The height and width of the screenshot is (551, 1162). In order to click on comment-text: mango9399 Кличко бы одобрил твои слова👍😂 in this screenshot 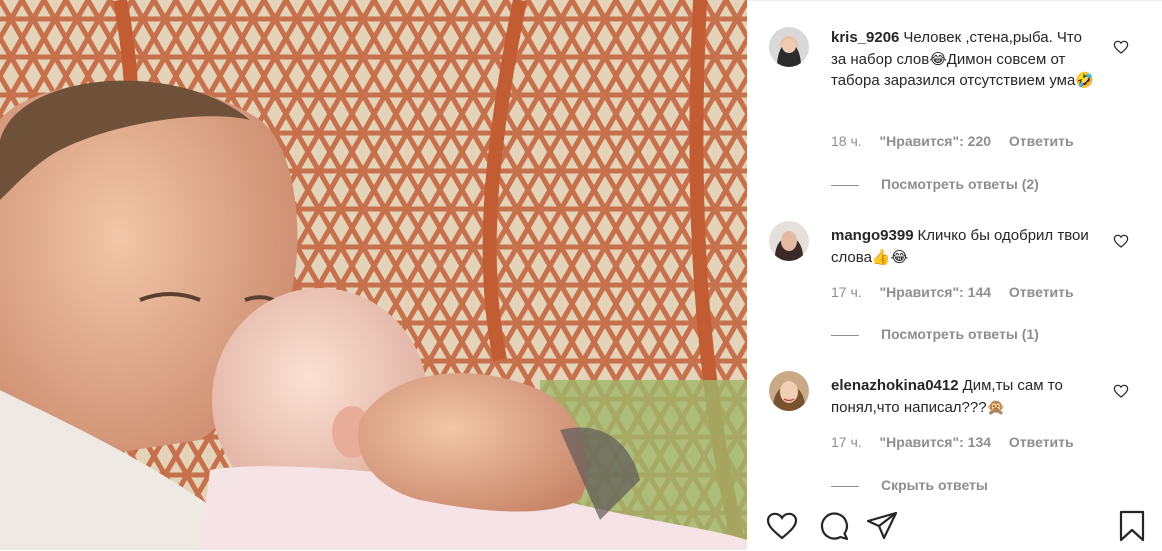, I will do `click(965, 246)`.